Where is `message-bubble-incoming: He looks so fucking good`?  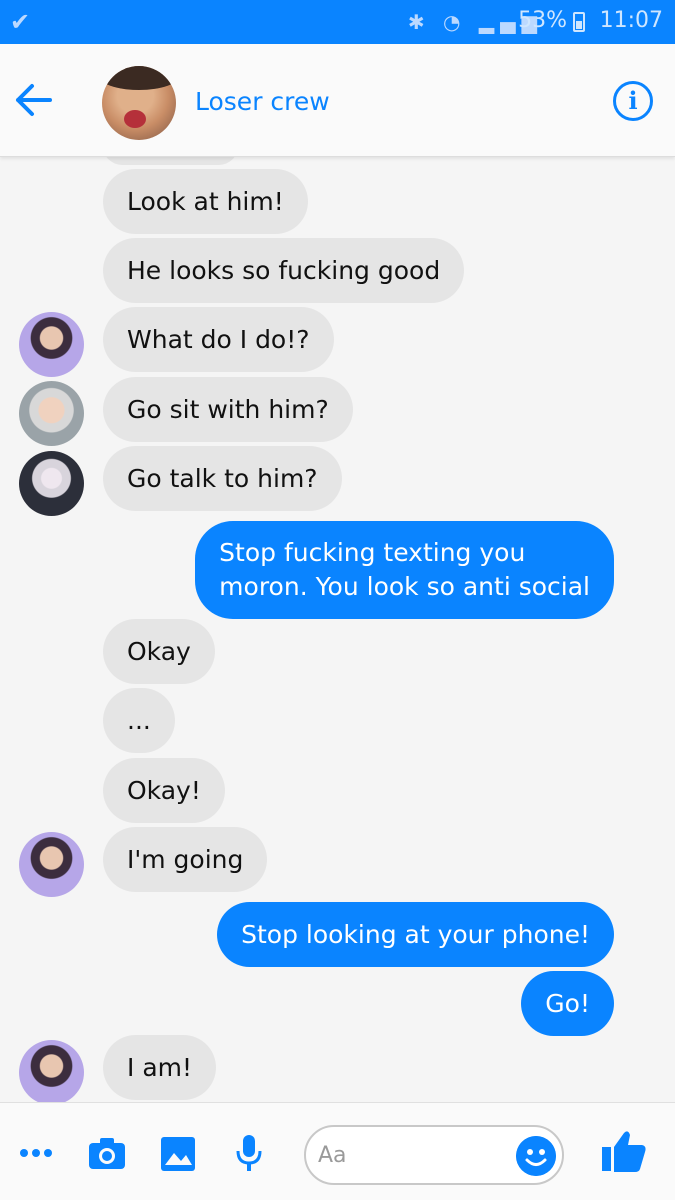 message-bubble-incoming: He looks so fucking good is located at coordinates (284, 270).